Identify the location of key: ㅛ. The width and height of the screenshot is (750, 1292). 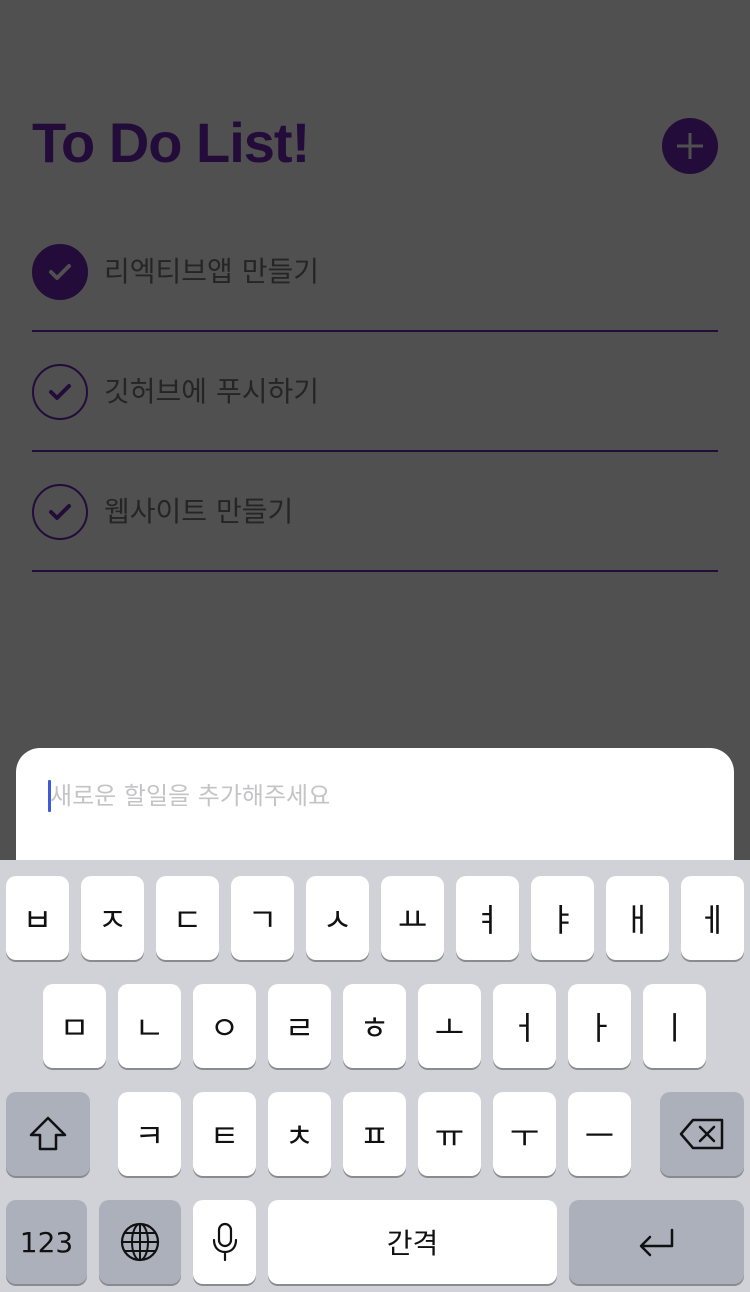
(412, 918).